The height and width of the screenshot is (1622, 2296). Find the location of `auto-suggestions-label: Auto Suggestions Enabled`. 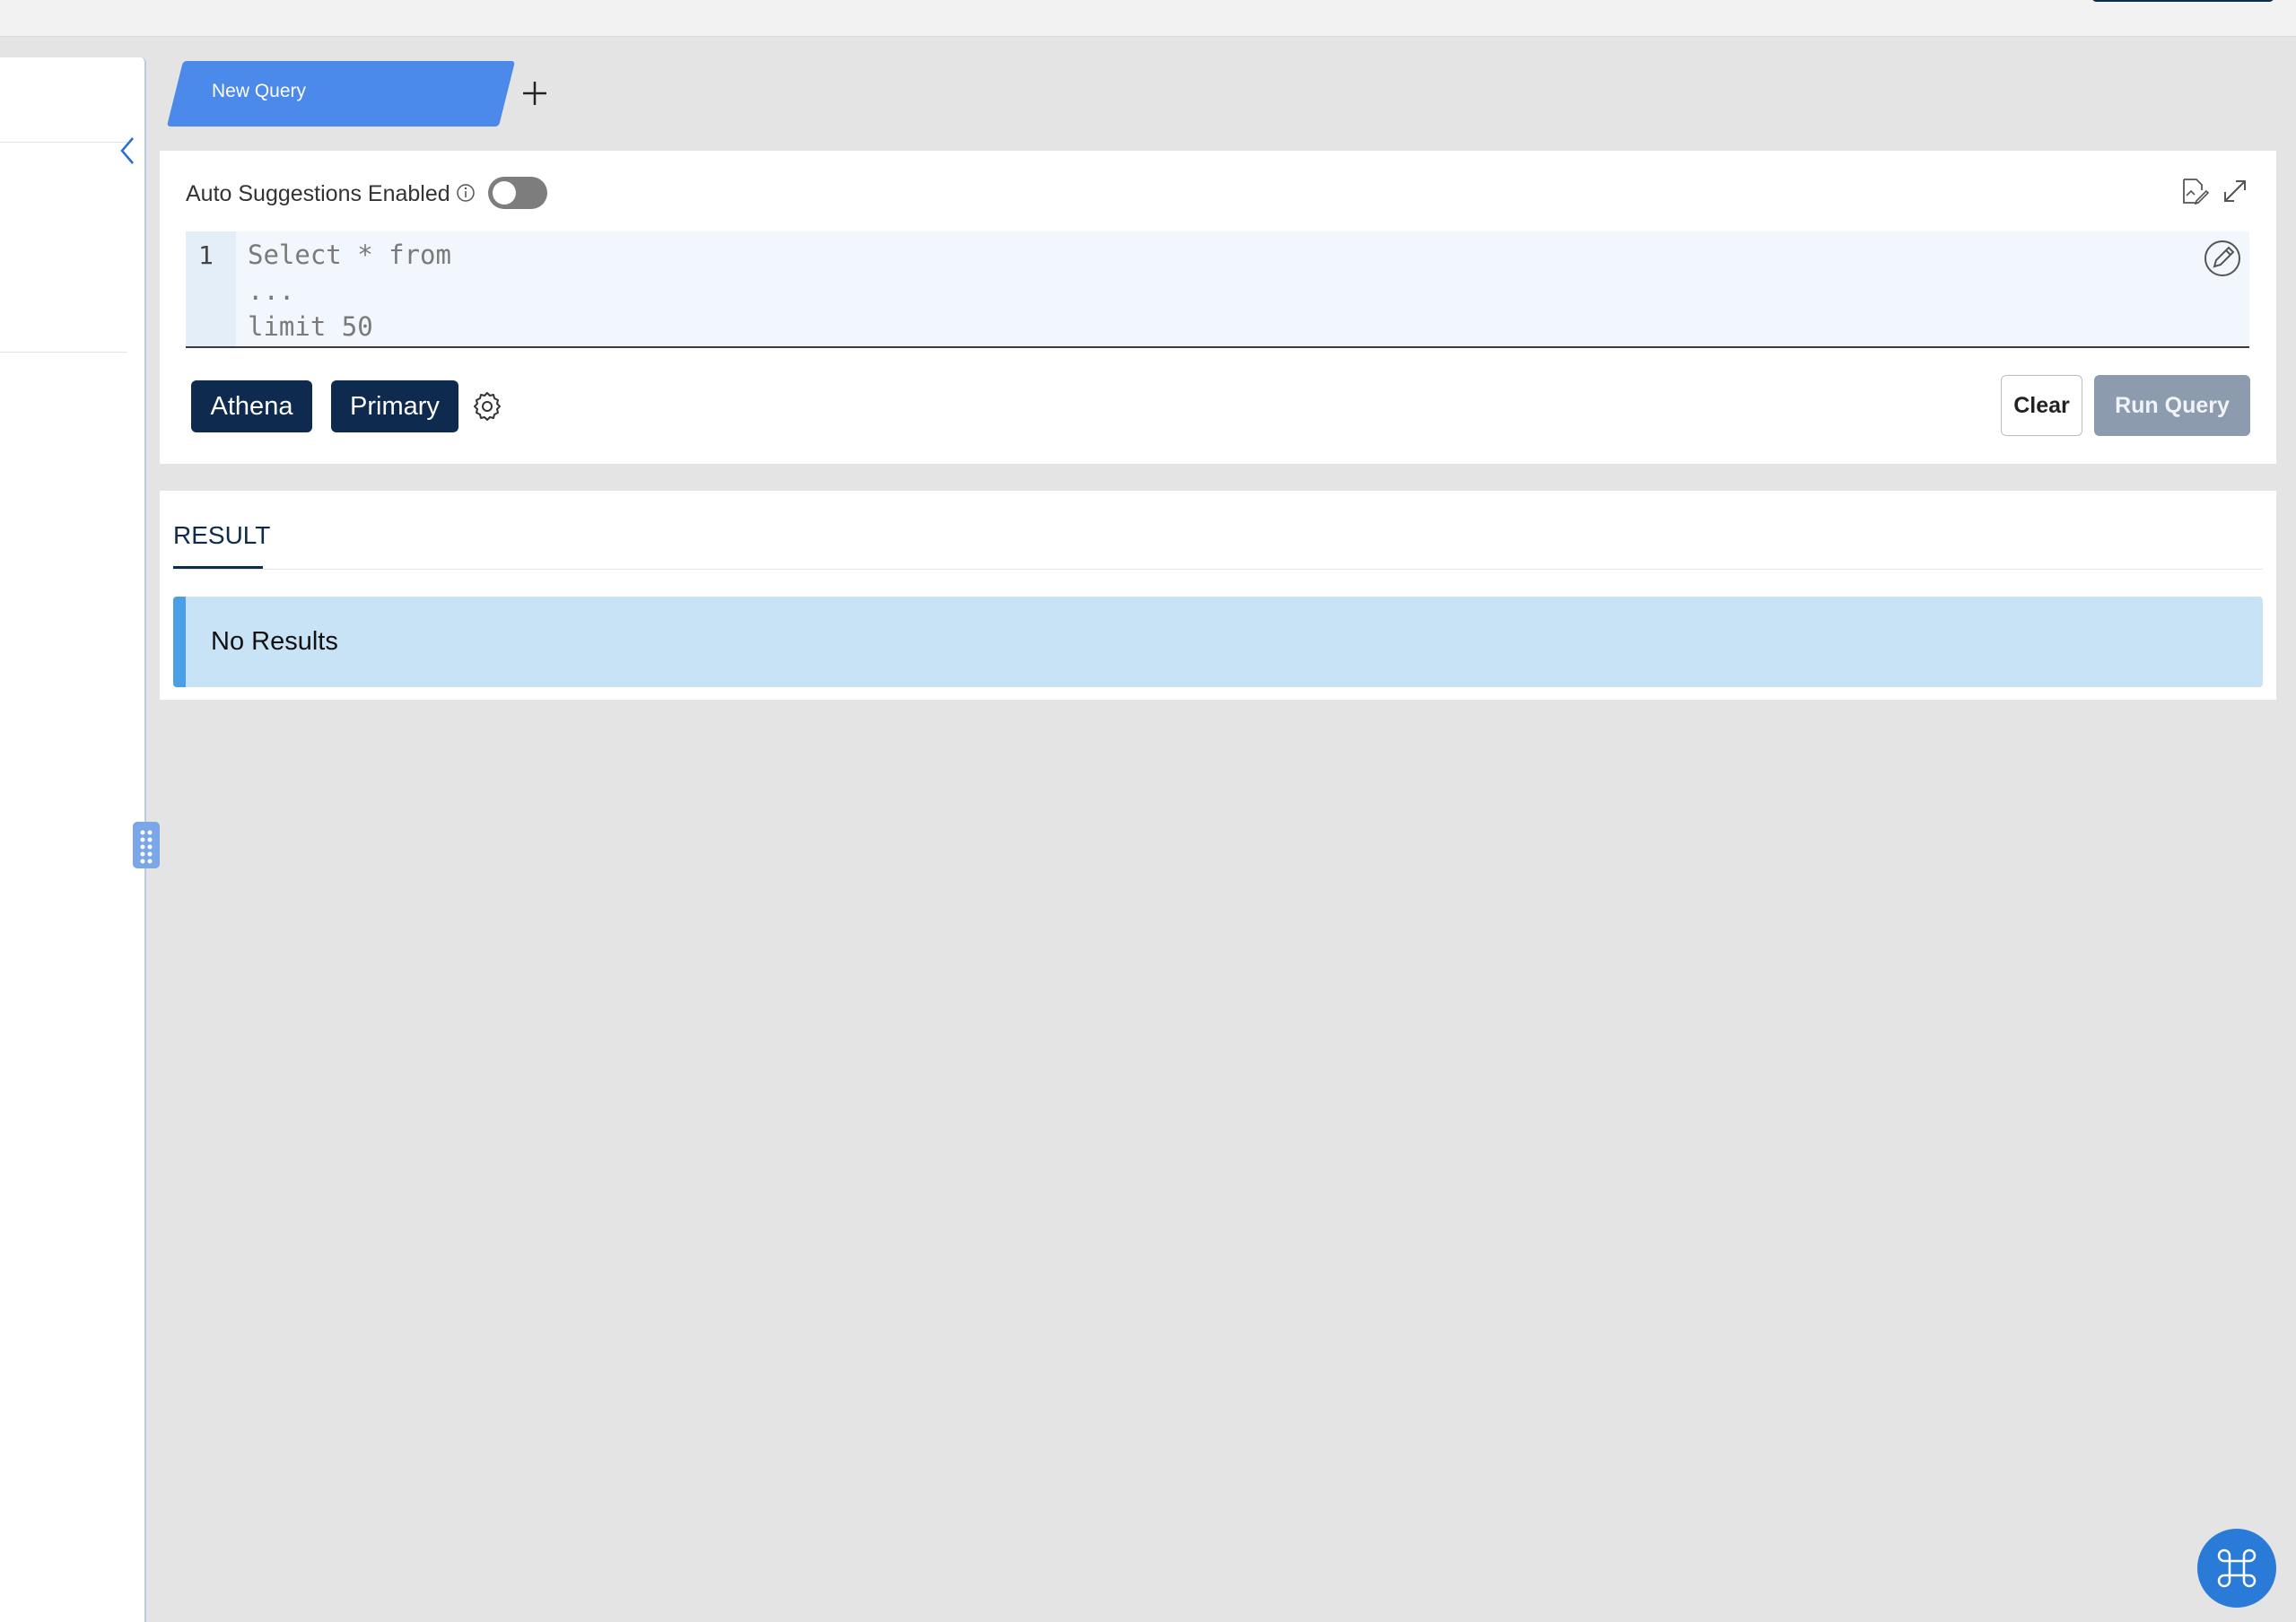

auto-suggestions-label: Auto Suggestions Enabled is located at coordinates (318, 194).